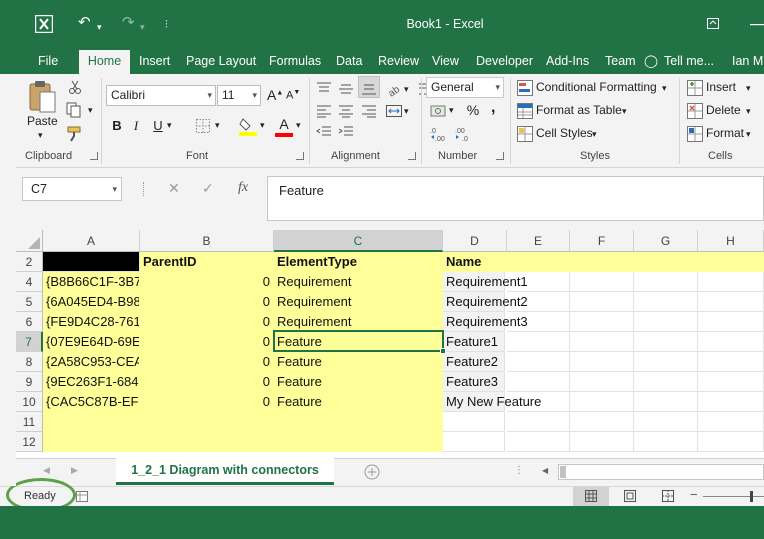 This screenshot has width=764, height=539. What do you see at coordinates (91, 262) in the screenshot?
I see `cell-a2` at bounding box center [91, 262].